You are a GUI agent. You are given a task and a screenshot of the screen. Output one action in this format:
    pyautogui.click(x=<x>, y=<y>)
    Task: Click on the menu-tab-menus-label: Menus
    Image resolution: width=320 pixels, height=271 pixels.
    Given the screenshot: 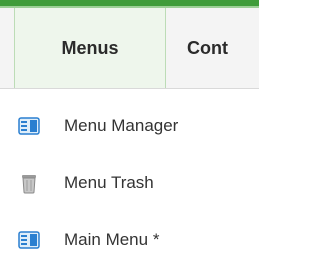 What is the action you would take?
    pyautogui.click(x=90, y=47)
    